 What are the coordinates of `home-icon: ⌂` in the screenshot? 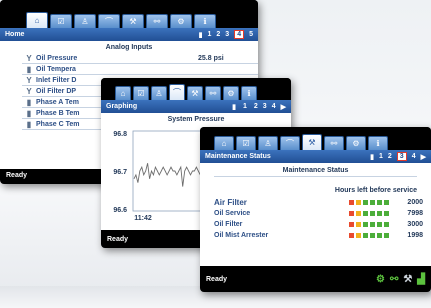 It's located at (123, 93).